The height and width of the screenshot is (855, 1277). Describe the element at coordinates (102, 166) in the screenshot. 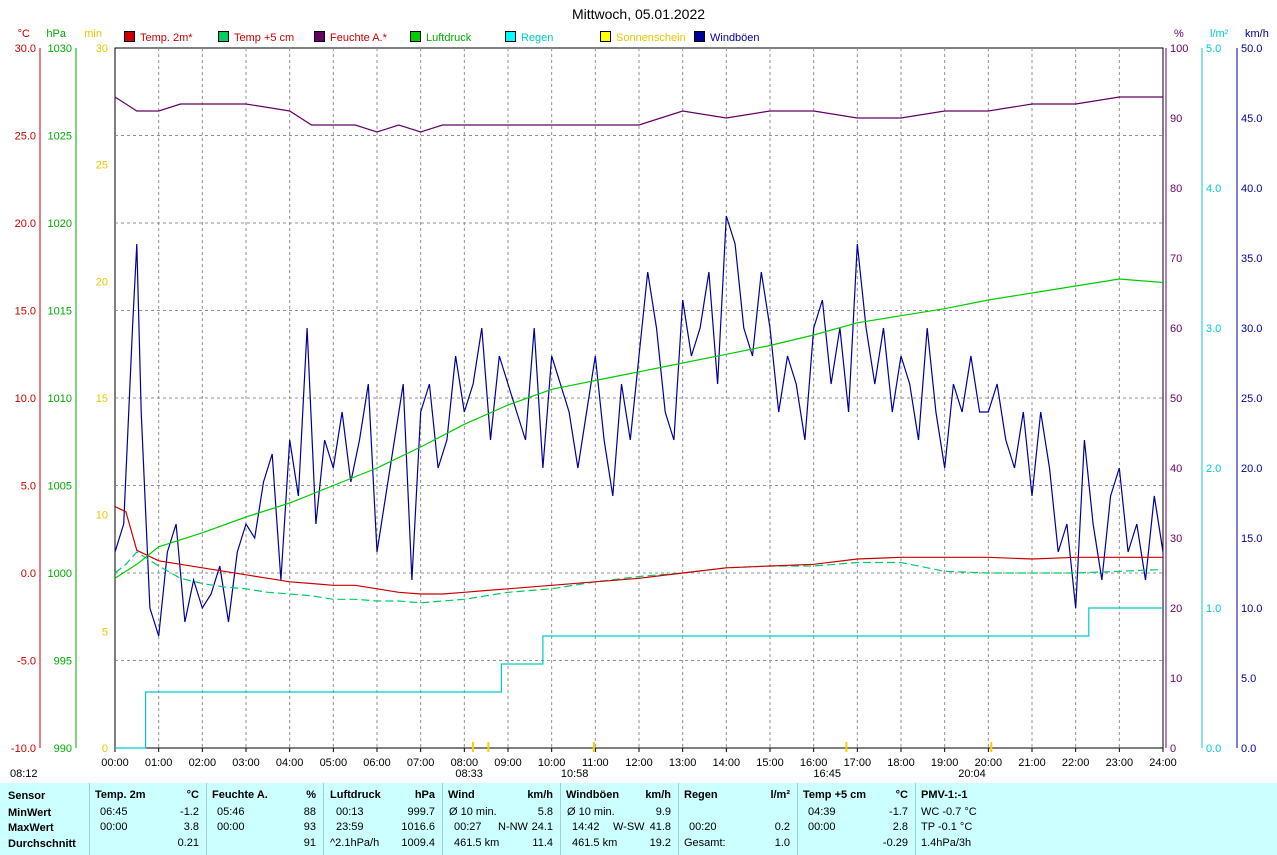

I see `sun-tick-label: 25` at that location.